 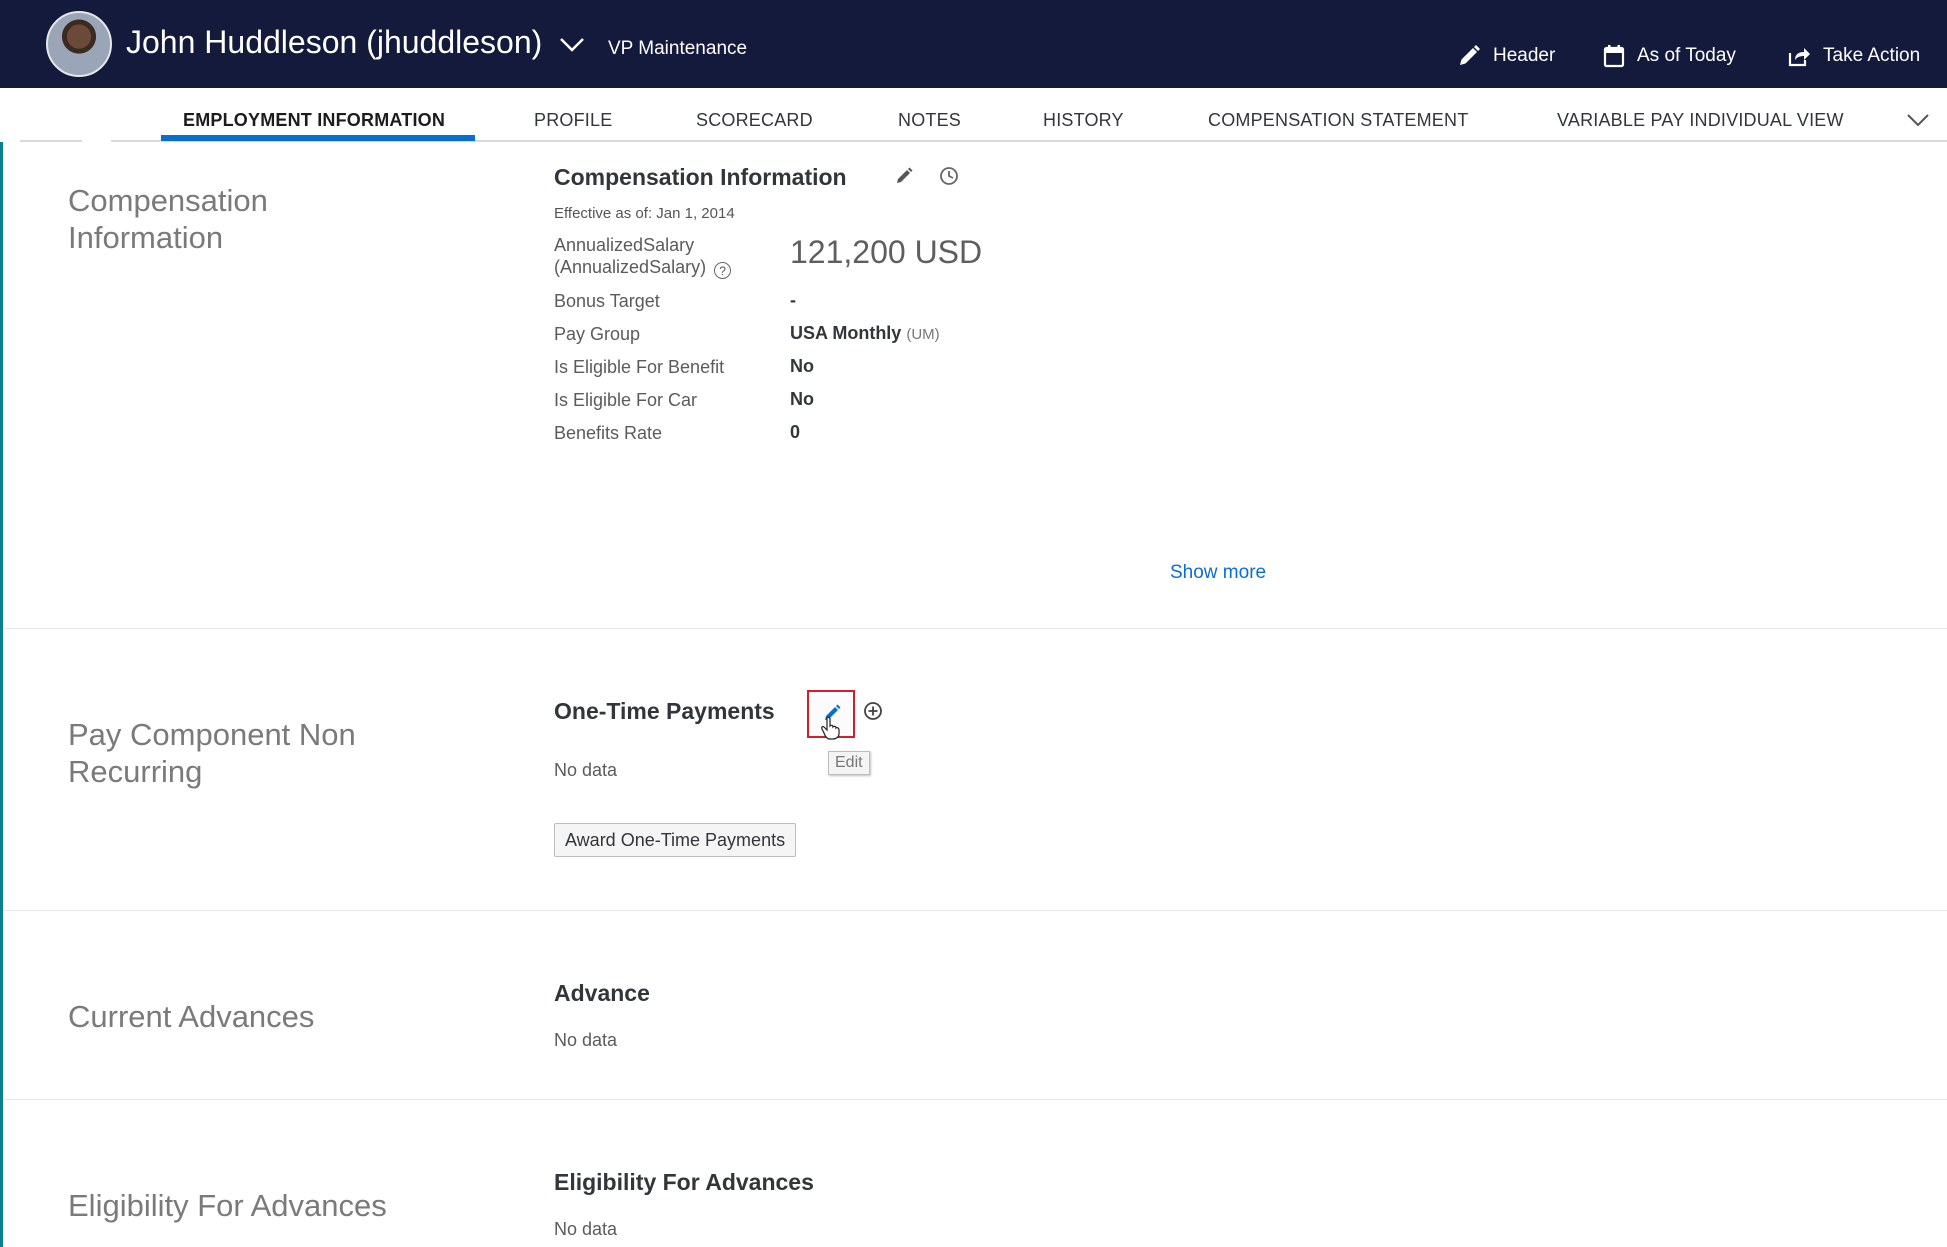 I want to click on annualized-salary-label-line: (AnnualizedSalary)?, so click(x=643, y=267).